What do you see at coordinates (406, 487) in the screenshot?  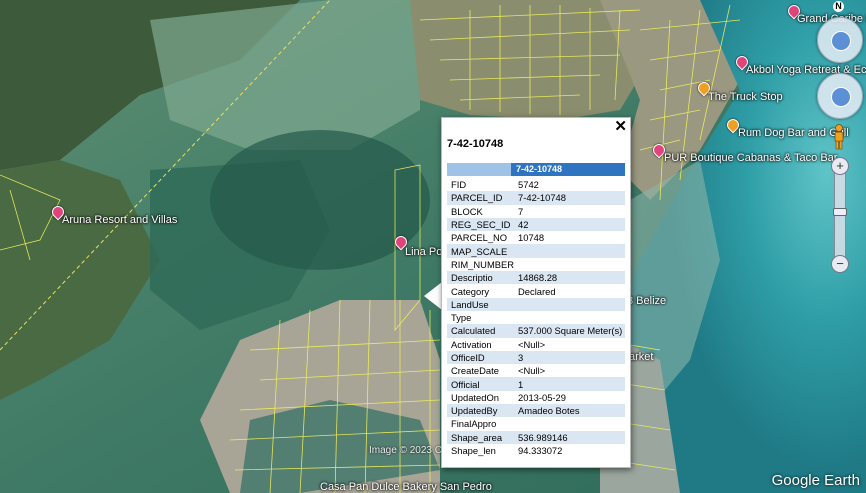 I see `place-label-bakery: Casa Pan Dulce Bakery San Pedro` at bounding box center [406, 487].